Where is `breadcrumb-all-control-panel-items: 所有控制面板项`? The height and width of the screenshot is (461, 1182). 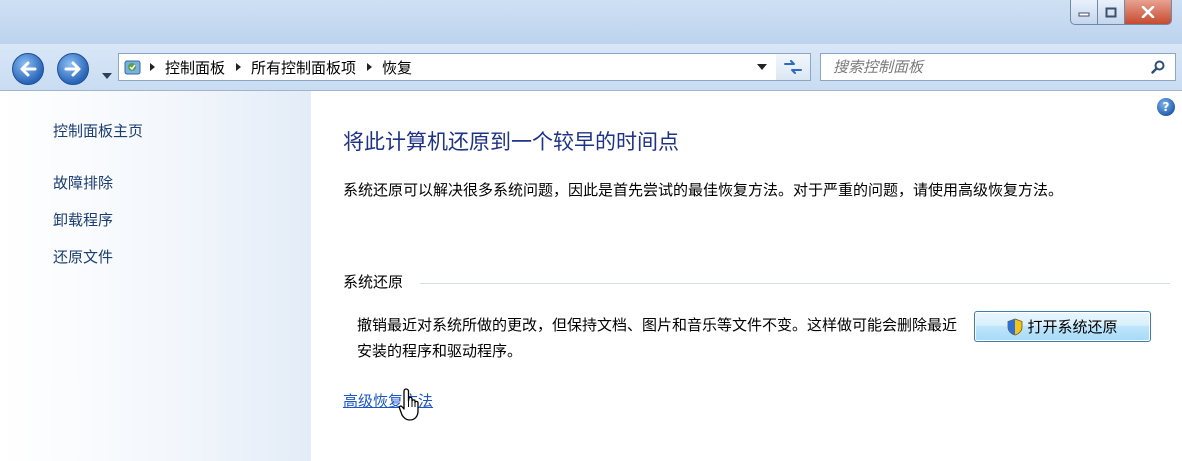 breadcrumb-all-control-panel-items: 所有控制面板项 is located at coordinates (303, 67).